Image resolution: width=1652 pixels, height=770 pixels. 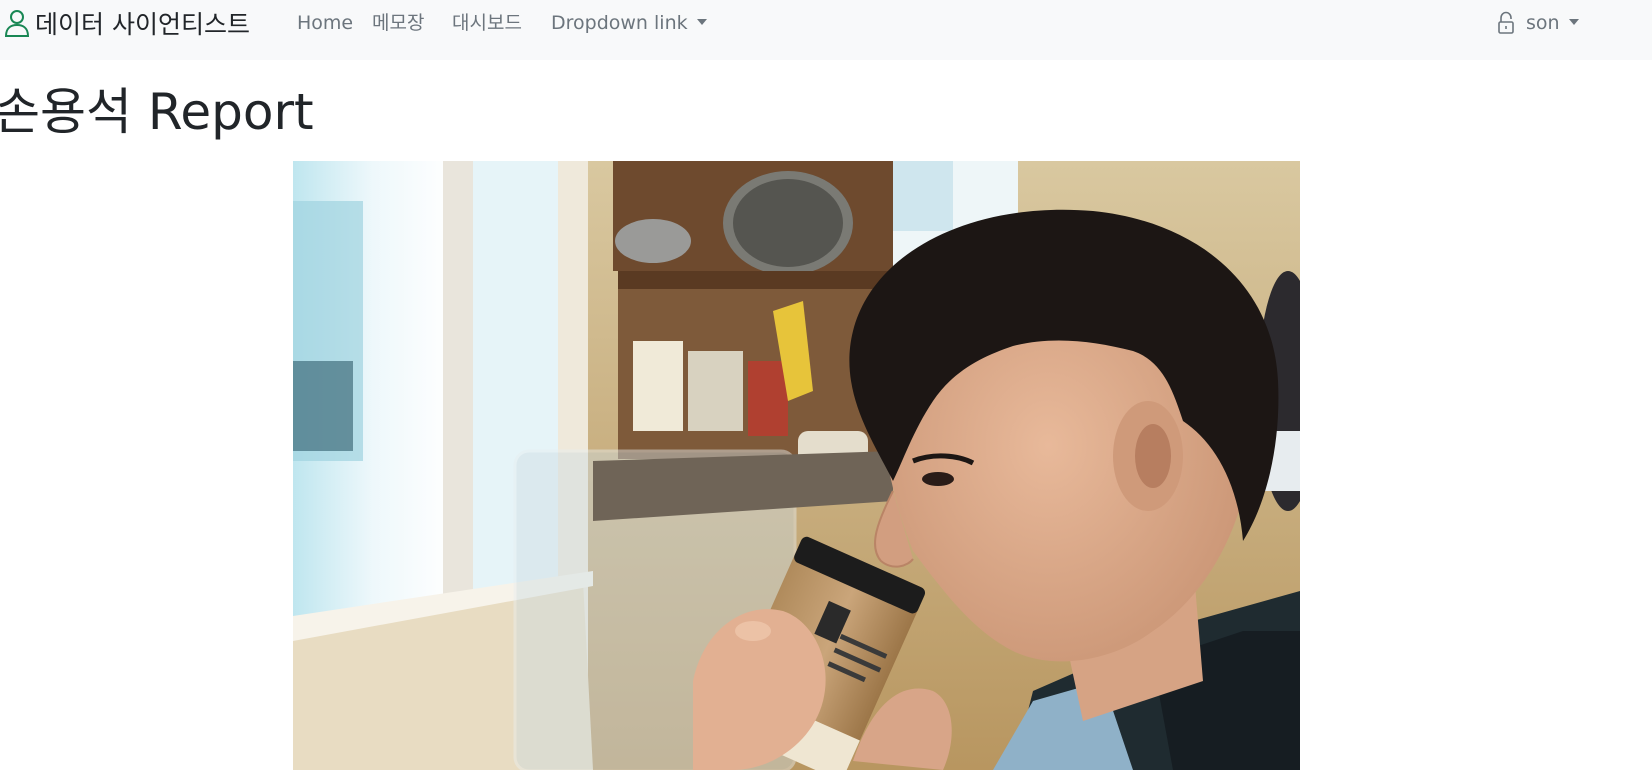 What do you see at coordinates (398, 23) in the screenshot?
I see `nav-memo: 메모장` at bounding box center [398, 23].